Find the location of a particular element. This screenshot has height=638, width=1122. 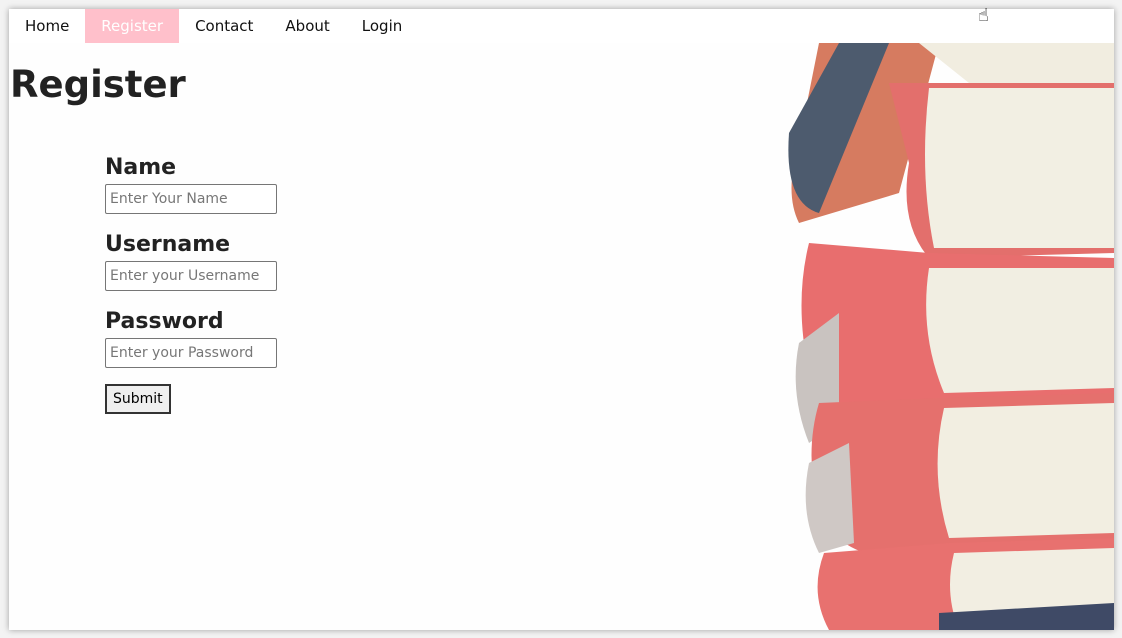

top-nav: Home Register Contact About Login is located at coordinates (561, 26).